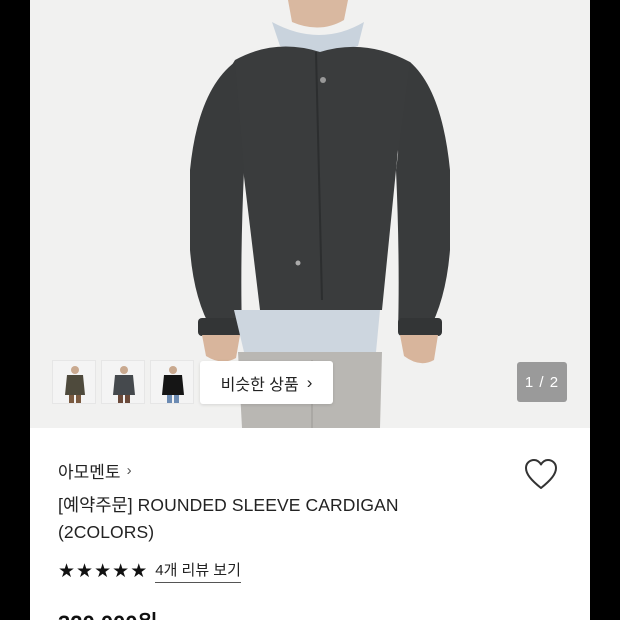  Describe the element at coordinates (106, 532) in the screenshot. I see `product-title-line2: (2COLORS)` at that location.